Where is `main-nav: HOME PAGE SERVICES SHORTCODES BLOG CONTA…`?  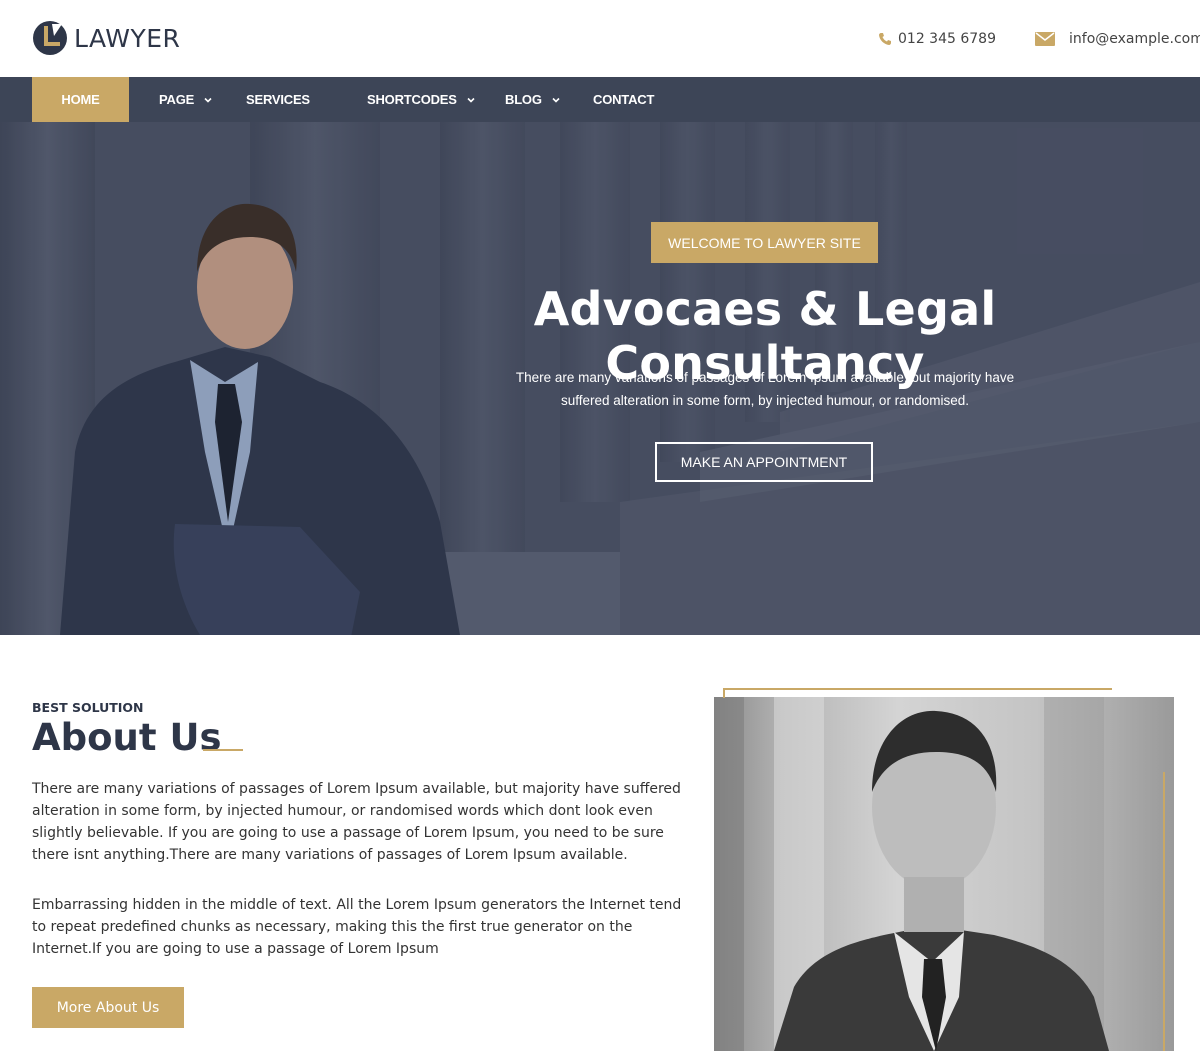
main-nav: HOME PAGE SERVICES SHORTCODES BLOG CONTA… is located at coordinates (600, 99).